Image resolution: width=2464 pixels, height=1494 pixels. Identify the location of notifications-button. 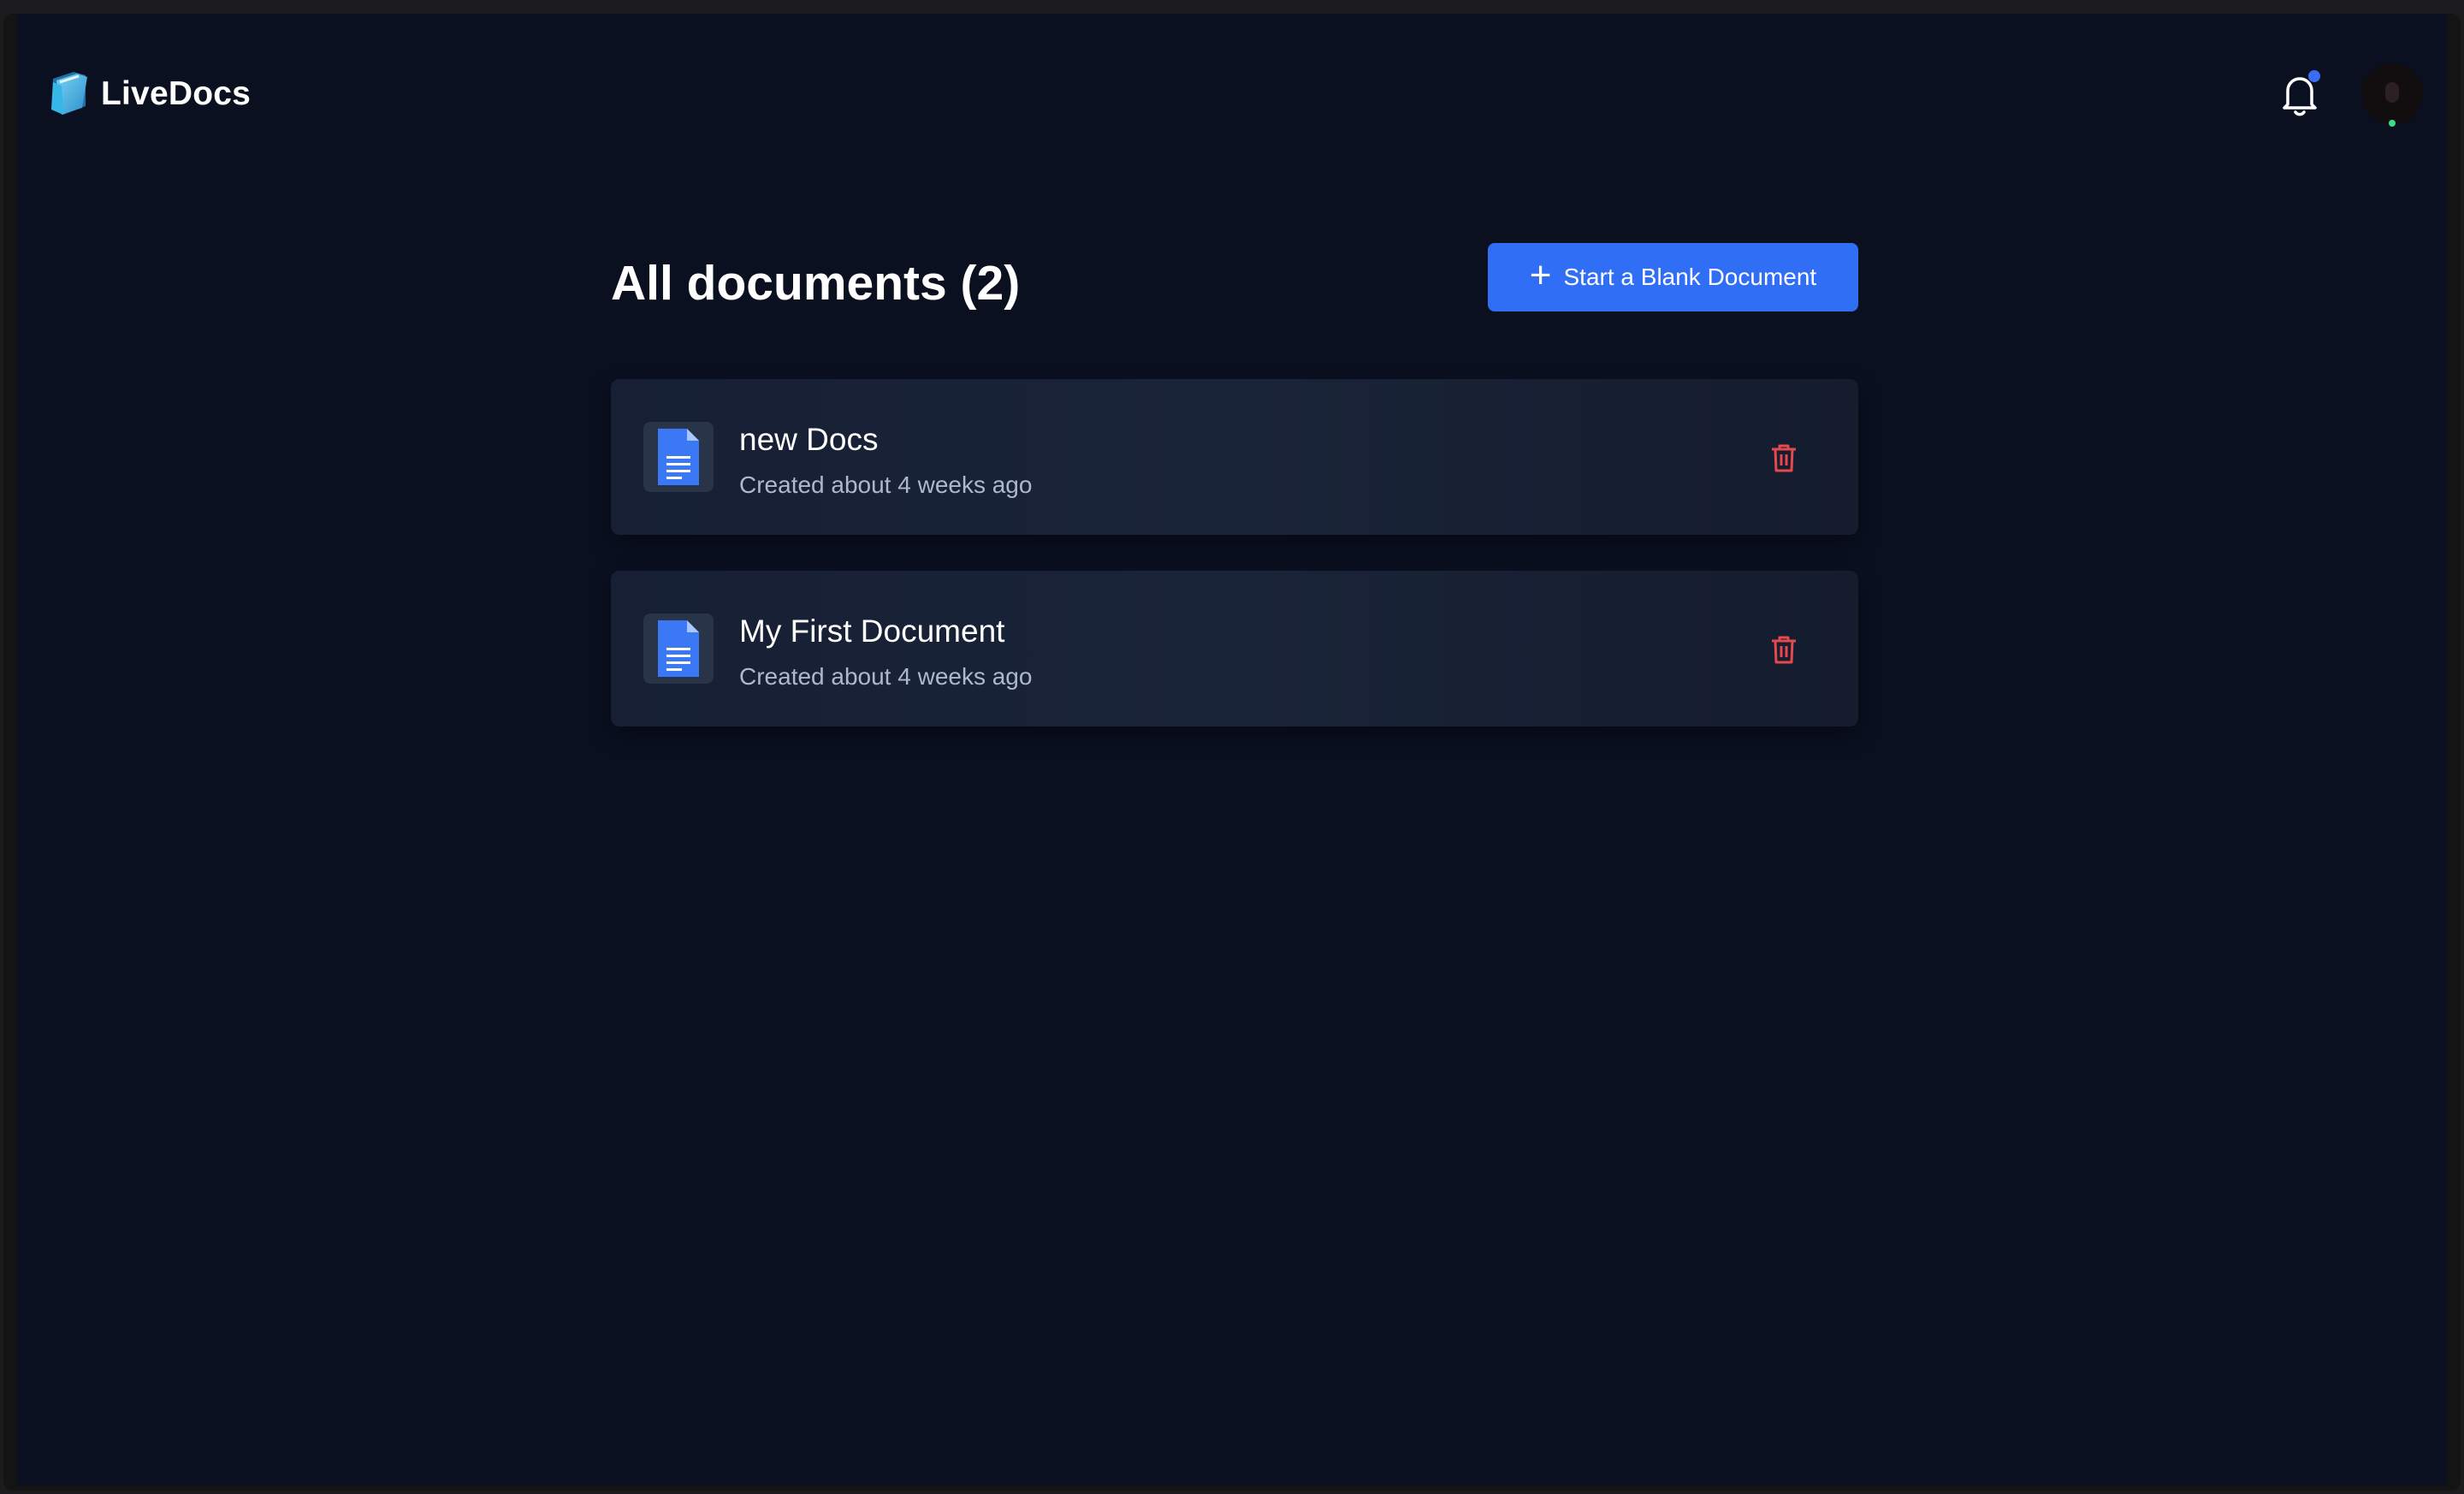
(2300, 94).